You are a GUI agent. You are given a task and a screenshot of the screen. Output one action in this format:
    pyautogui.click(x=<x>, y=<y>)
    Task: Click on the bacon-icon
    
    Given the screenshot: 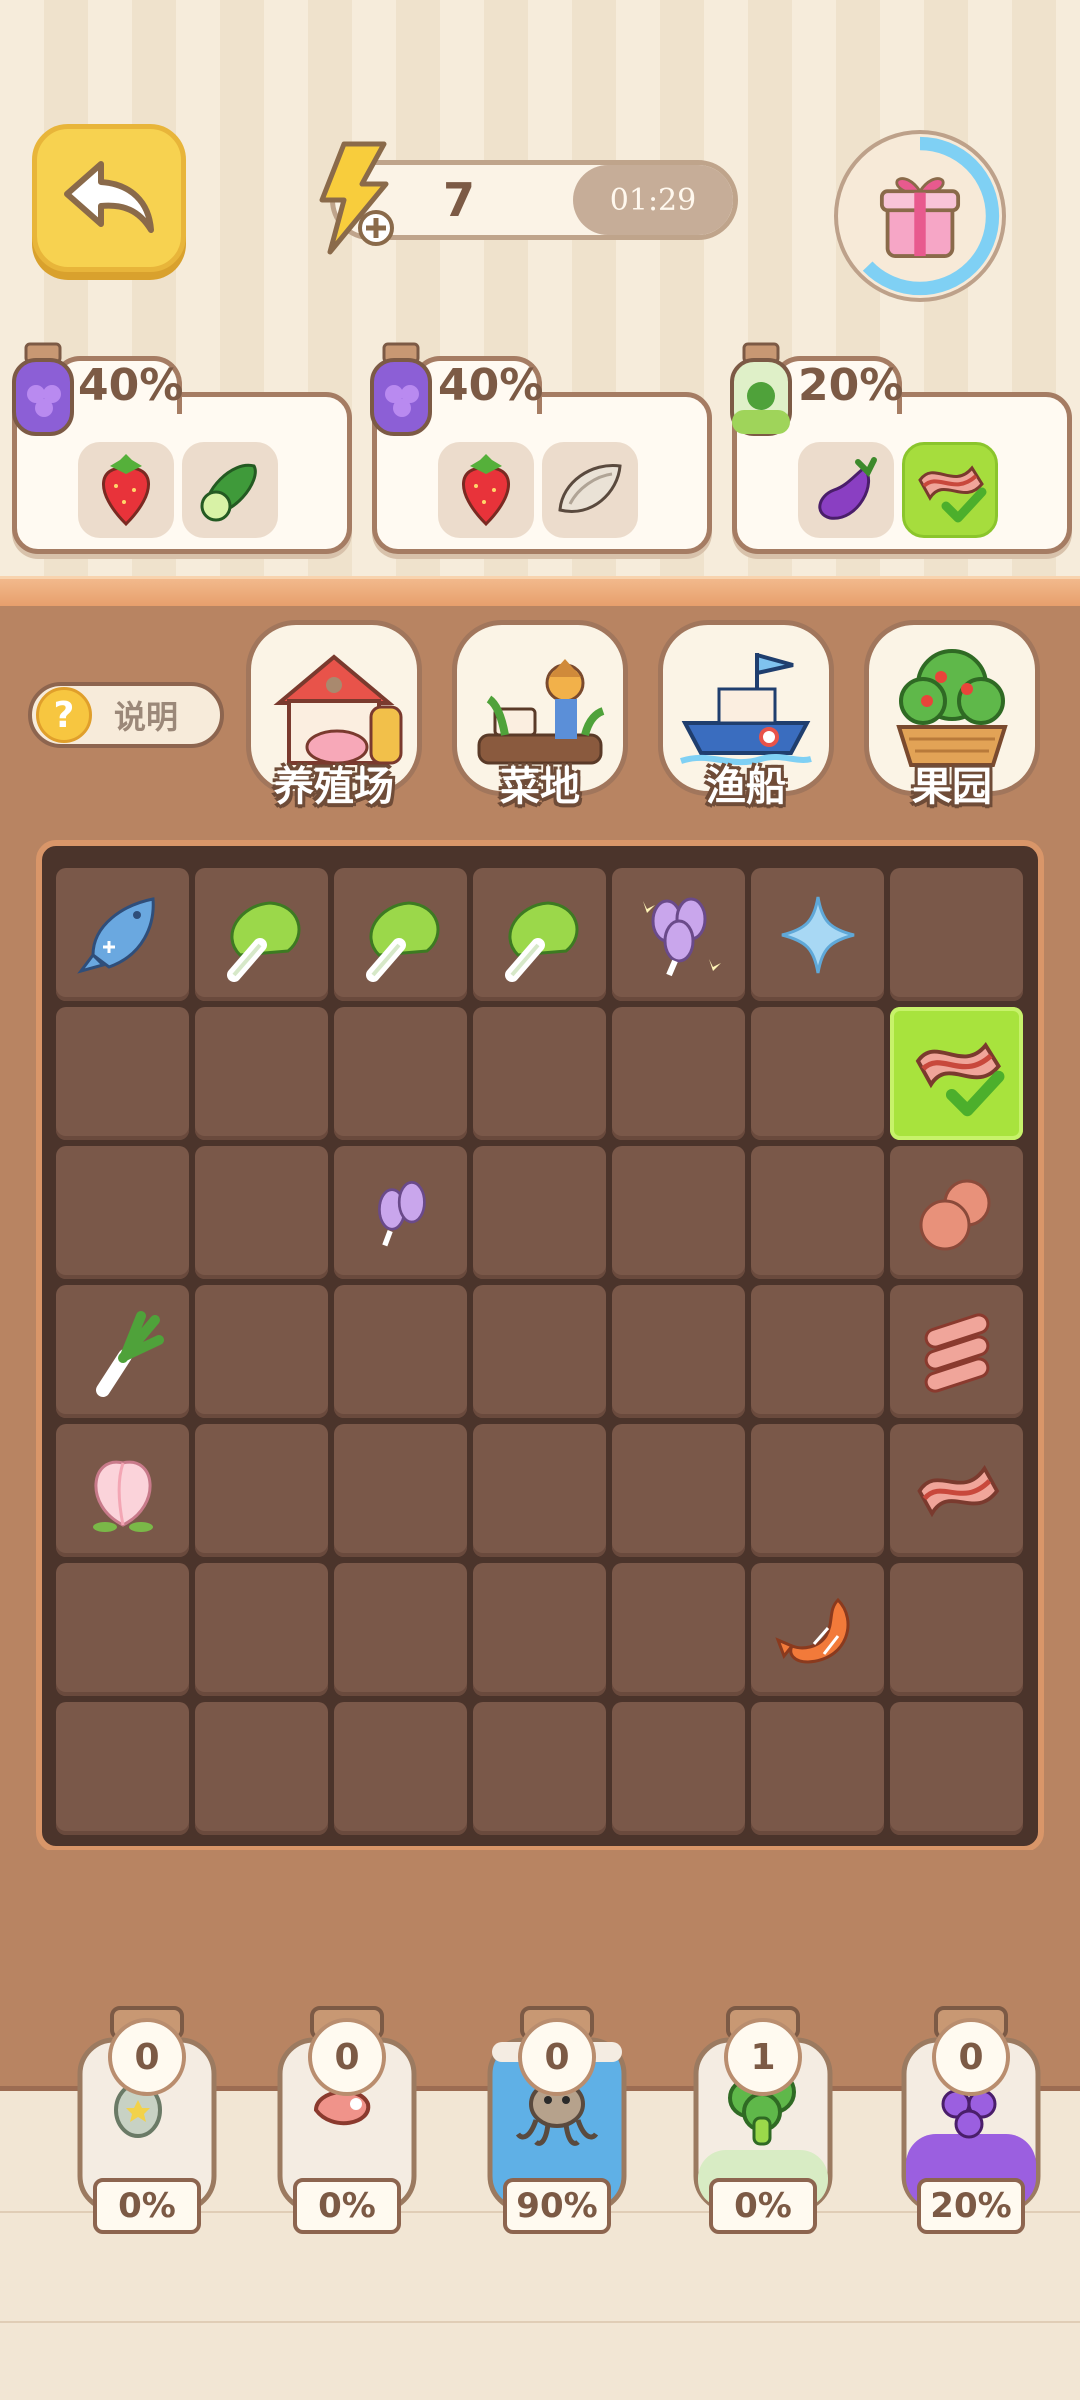 What is the action you would take?
    pyautogui.click(x=957, y=1491)
    